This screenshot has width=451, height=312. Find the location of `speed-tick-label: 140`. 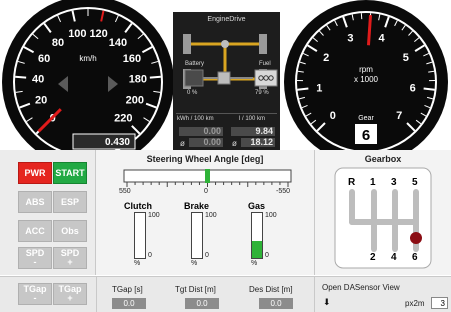

speed-tick-label: 140 is located at coordinates (118, 43).